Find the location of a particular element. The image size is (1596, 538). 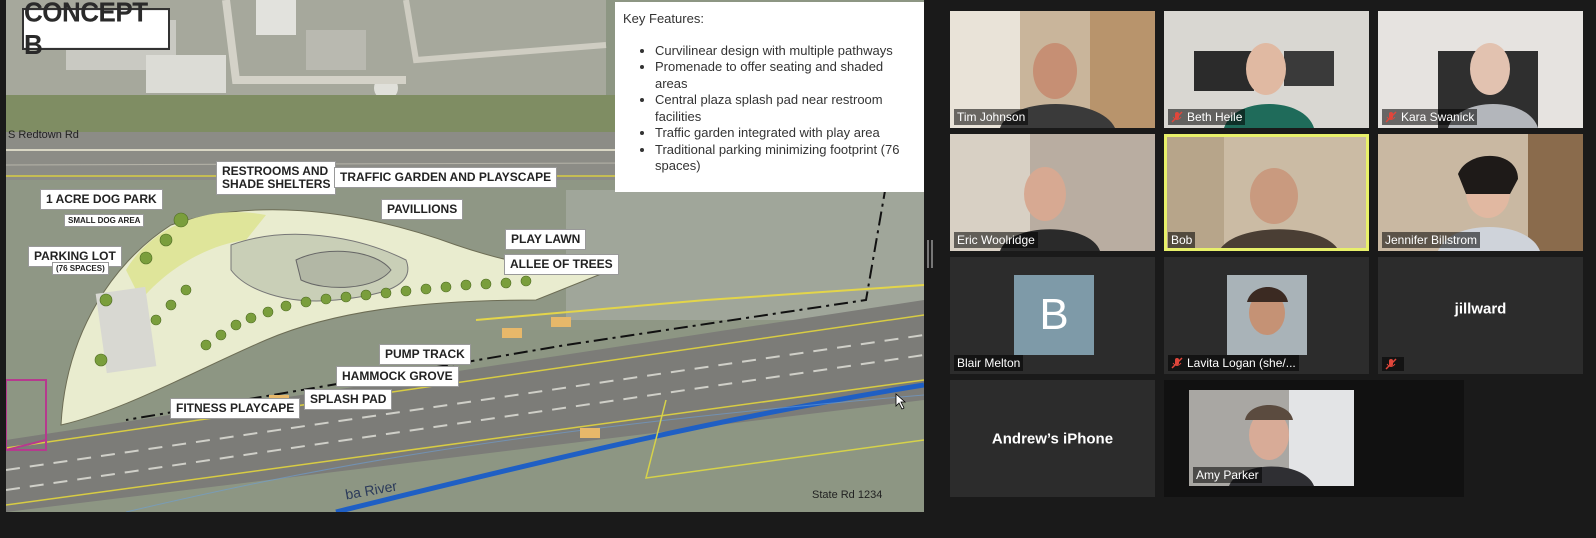

participant-display-name: jillward is located at coordinates (1480, 309).